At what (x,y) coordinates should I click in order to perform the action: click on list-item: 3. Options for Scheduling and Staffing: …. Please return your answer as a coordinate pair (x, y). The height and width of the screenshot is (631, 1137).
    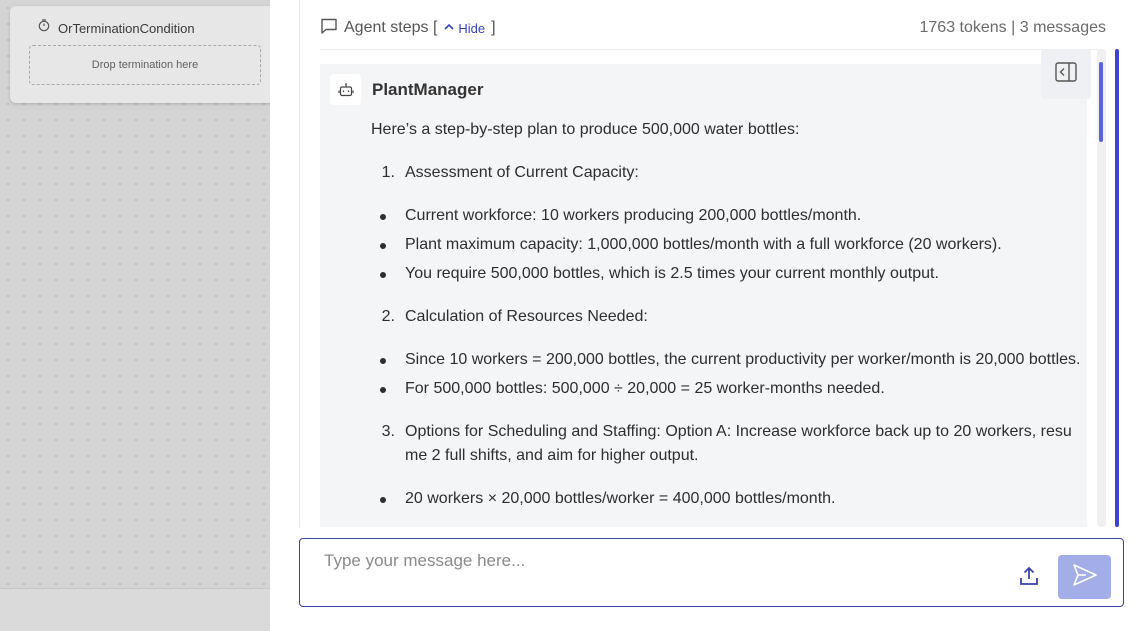
    Looking at the image, I should click on (726, 444).